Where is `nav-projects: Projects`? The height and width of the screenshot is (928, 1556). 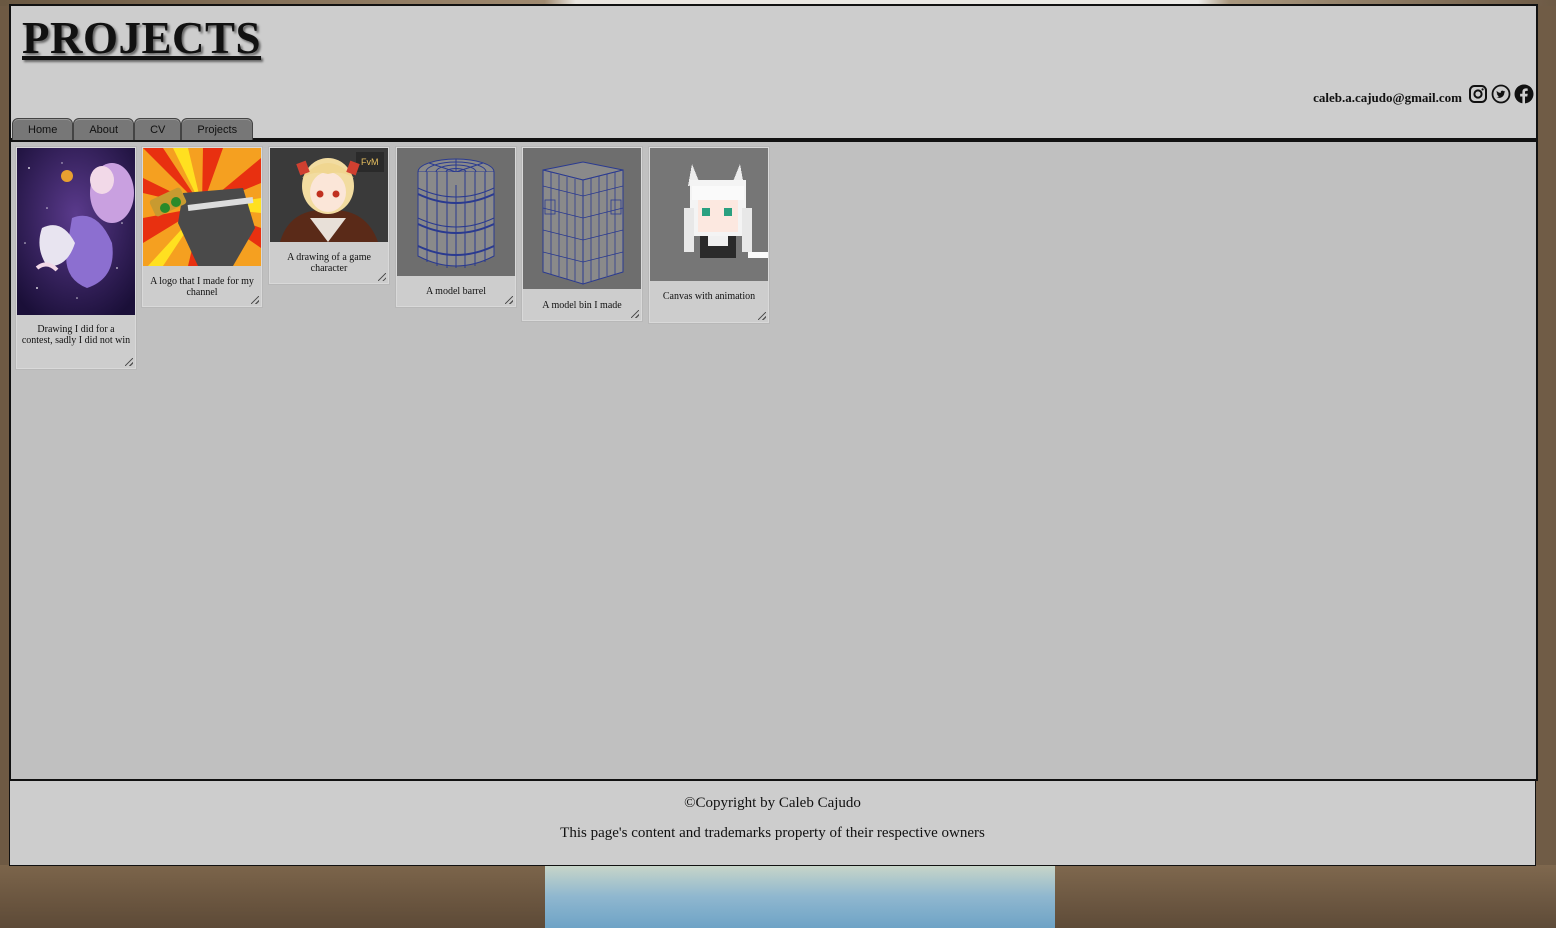
nav-projects: Projects is located at coordinates (217, 130).